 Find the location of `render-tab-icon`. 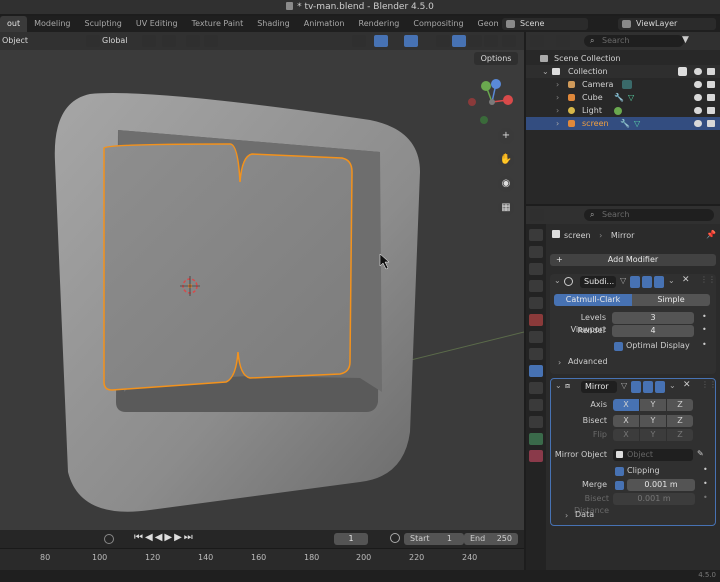

render-tab-icon is located at coordinates (536, 252).